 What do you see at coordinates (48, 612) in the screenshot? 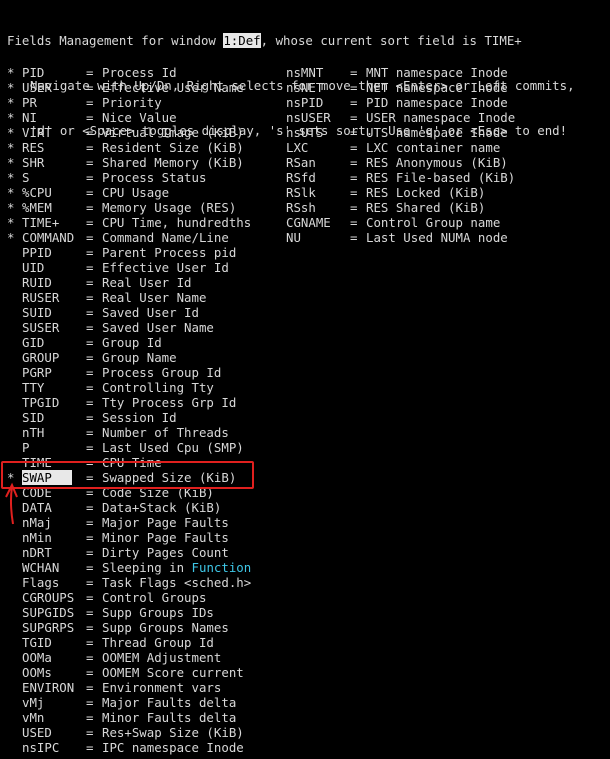
I see `field-name: SUPGIDS` at bounding box center [48, 612].